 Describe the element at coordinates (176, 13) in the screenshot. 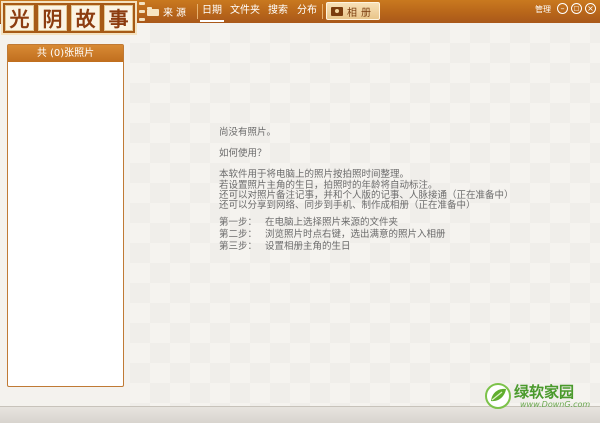

I see `source-tab-label: 来源` at that location.